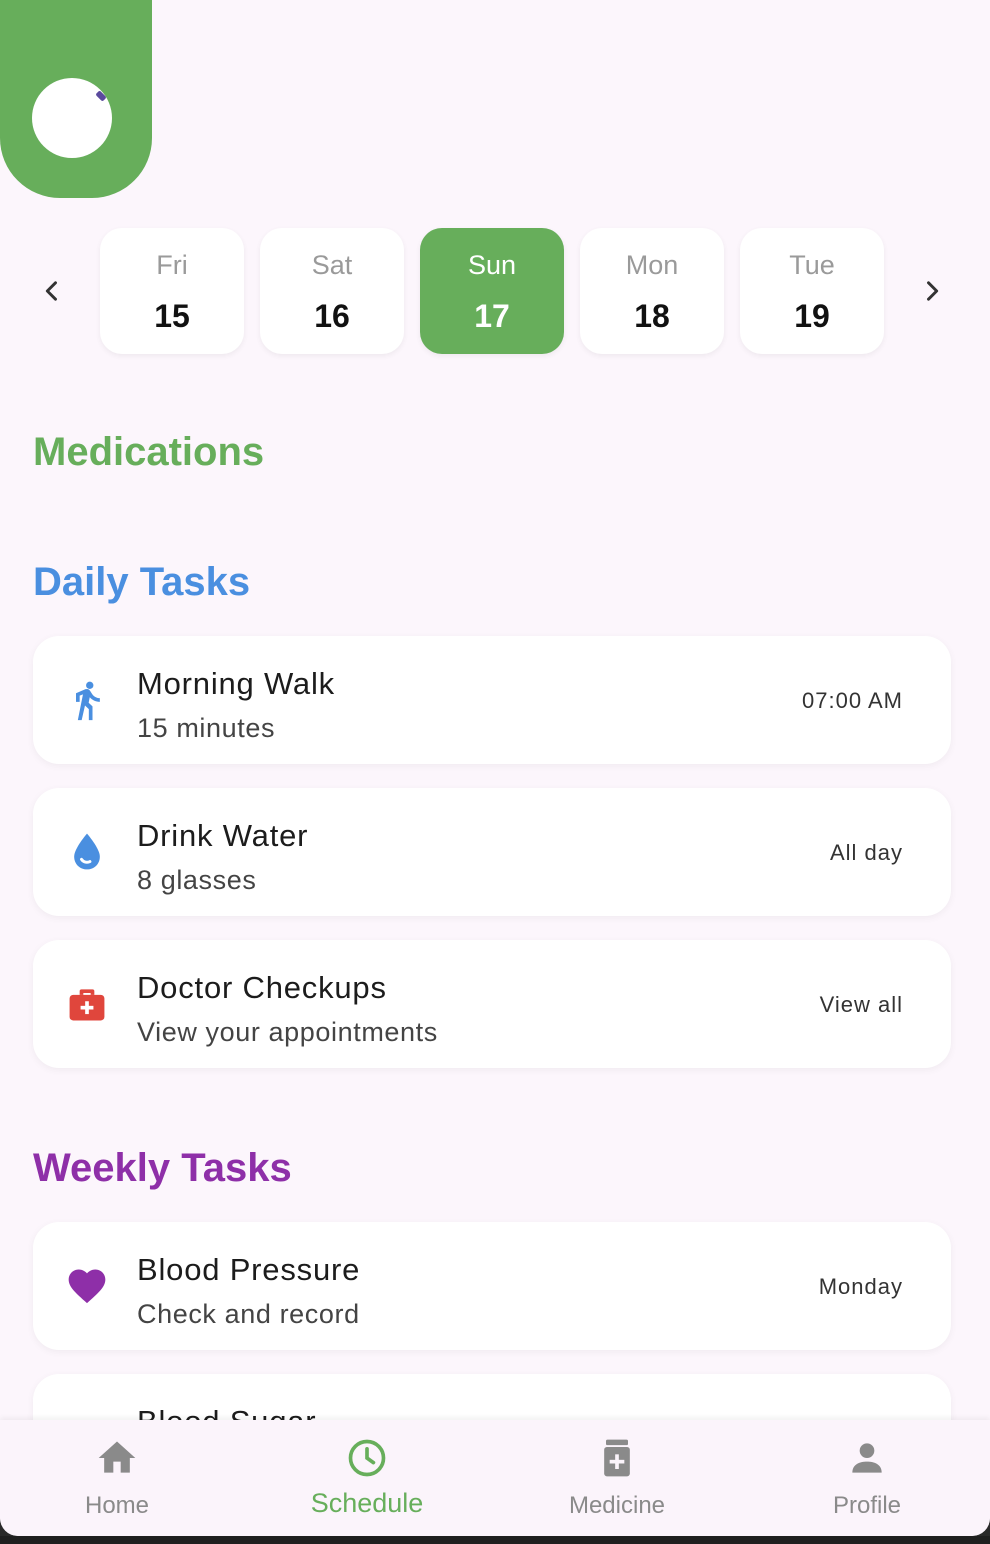  Describe the element at coordinates (87, 852) in the screenshot. I see `water-drop-icon` at that location.